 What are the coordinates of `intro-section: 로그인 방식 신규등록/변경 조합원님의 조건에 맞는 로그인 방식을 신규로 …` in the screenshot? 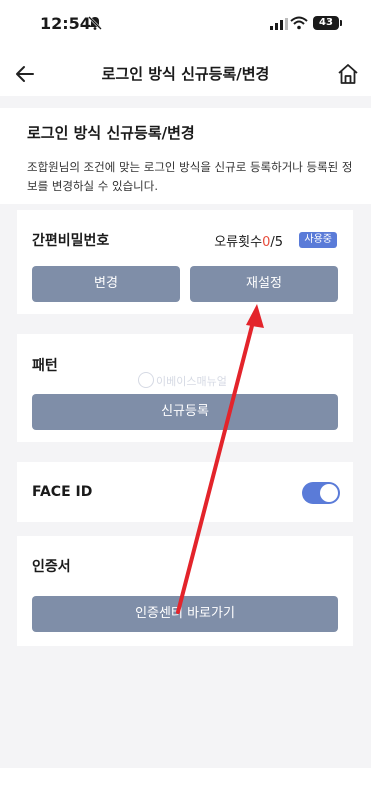 It's located at (185, 156).